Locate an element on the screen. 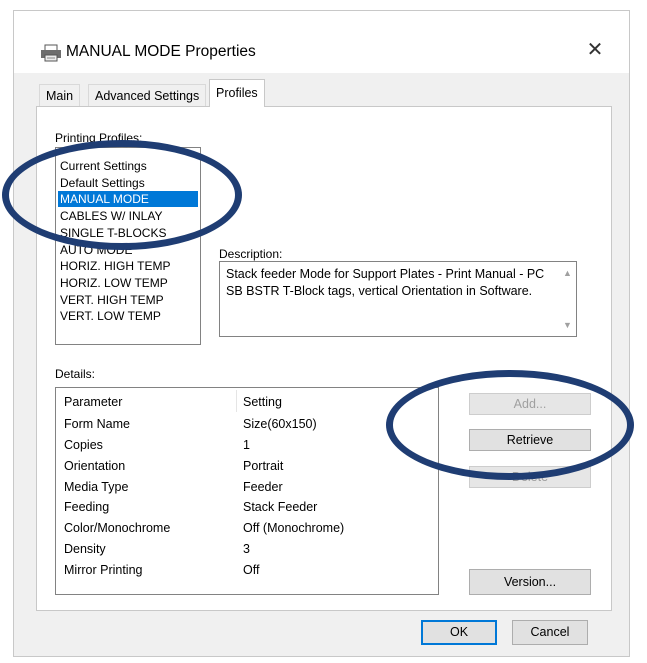 Image resolution: width=647 pixels, height=663 pixels. list-item: CABLES W/ INLAY is located at coordinates (128, 216).